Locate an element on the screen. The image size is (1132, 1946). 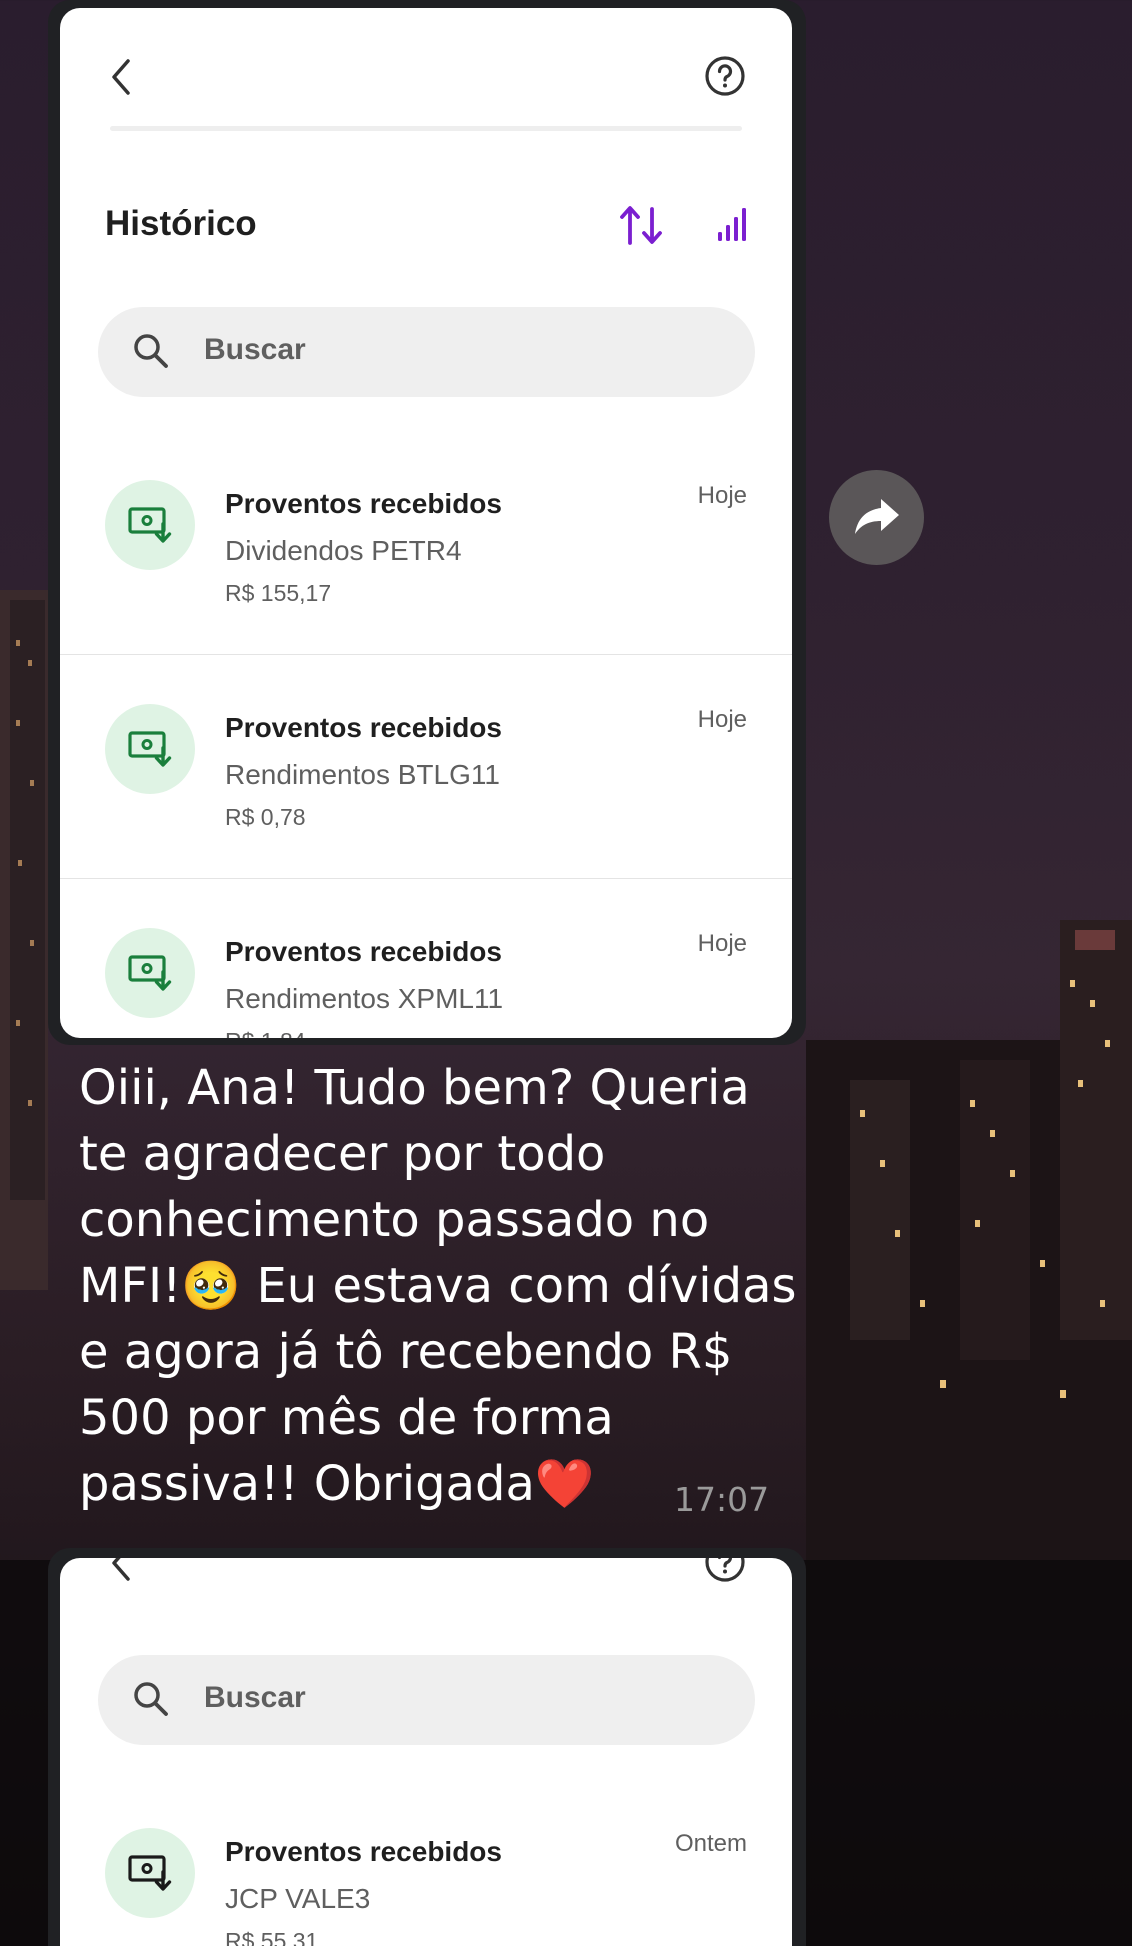
item-subtitle: Rendimentos BTLG11 is located at coordinates (362, 774).